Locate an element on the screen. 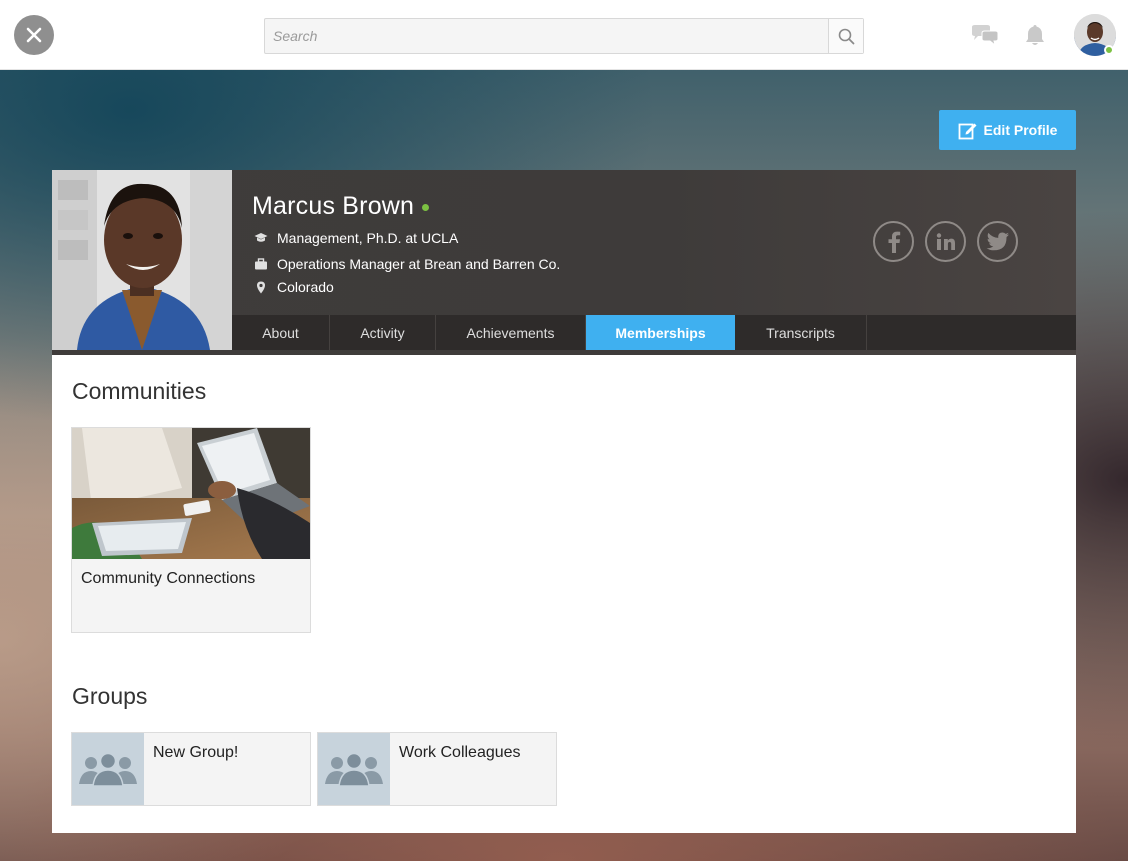 The width and height of the screenshot is (1128, 861). close-icon is located at coordinates (34, 35).